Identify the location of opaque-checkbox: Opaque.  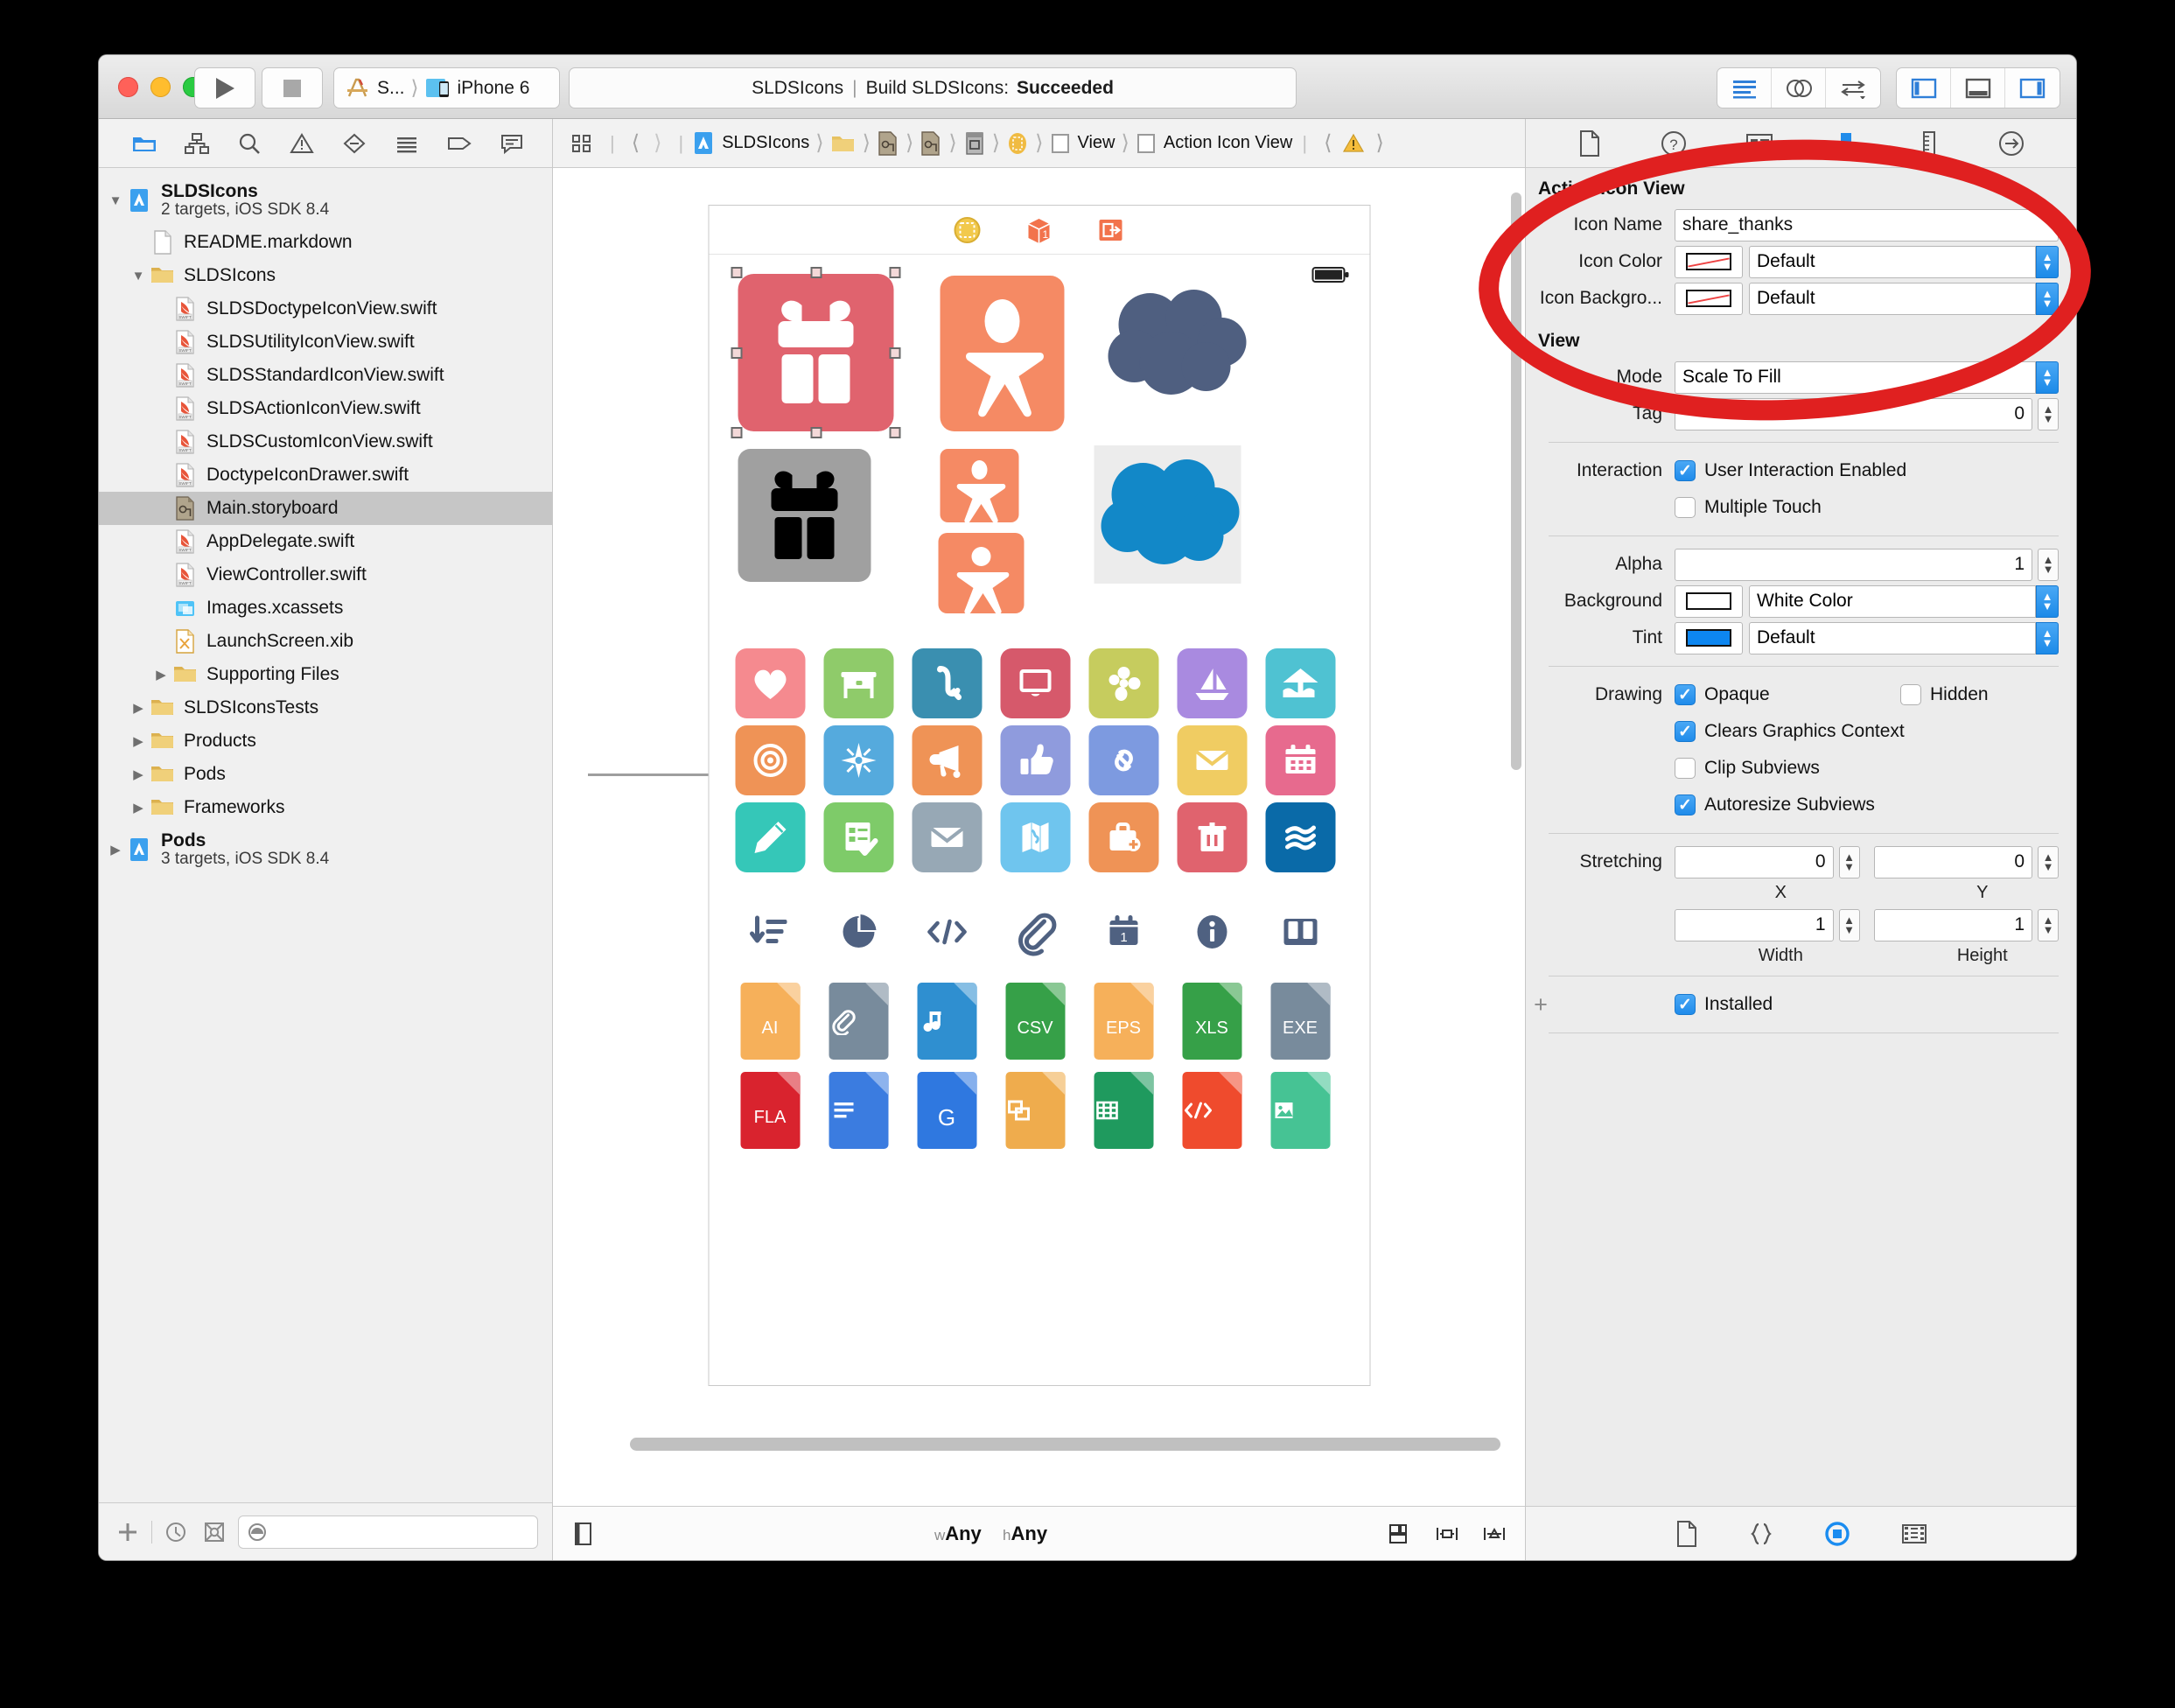
(1788, 694).